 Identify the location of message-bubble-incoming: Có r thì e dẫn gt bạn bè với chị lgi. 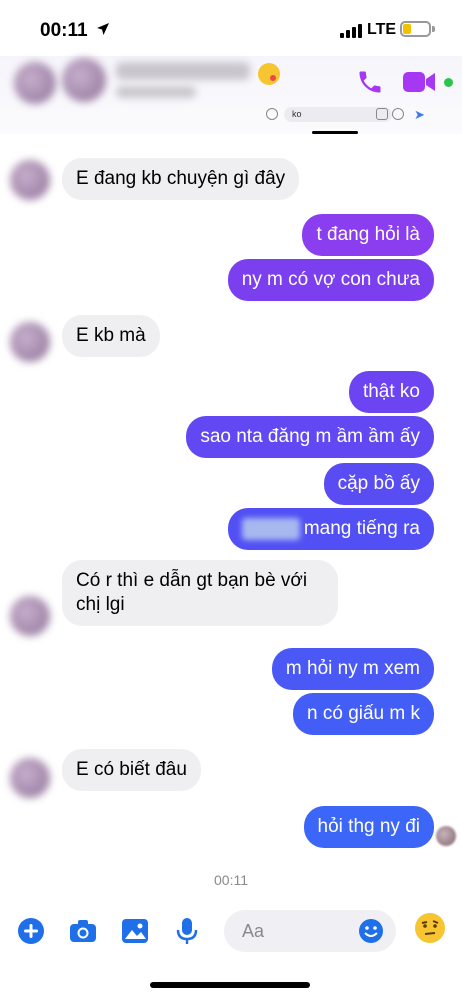
(200, 593).